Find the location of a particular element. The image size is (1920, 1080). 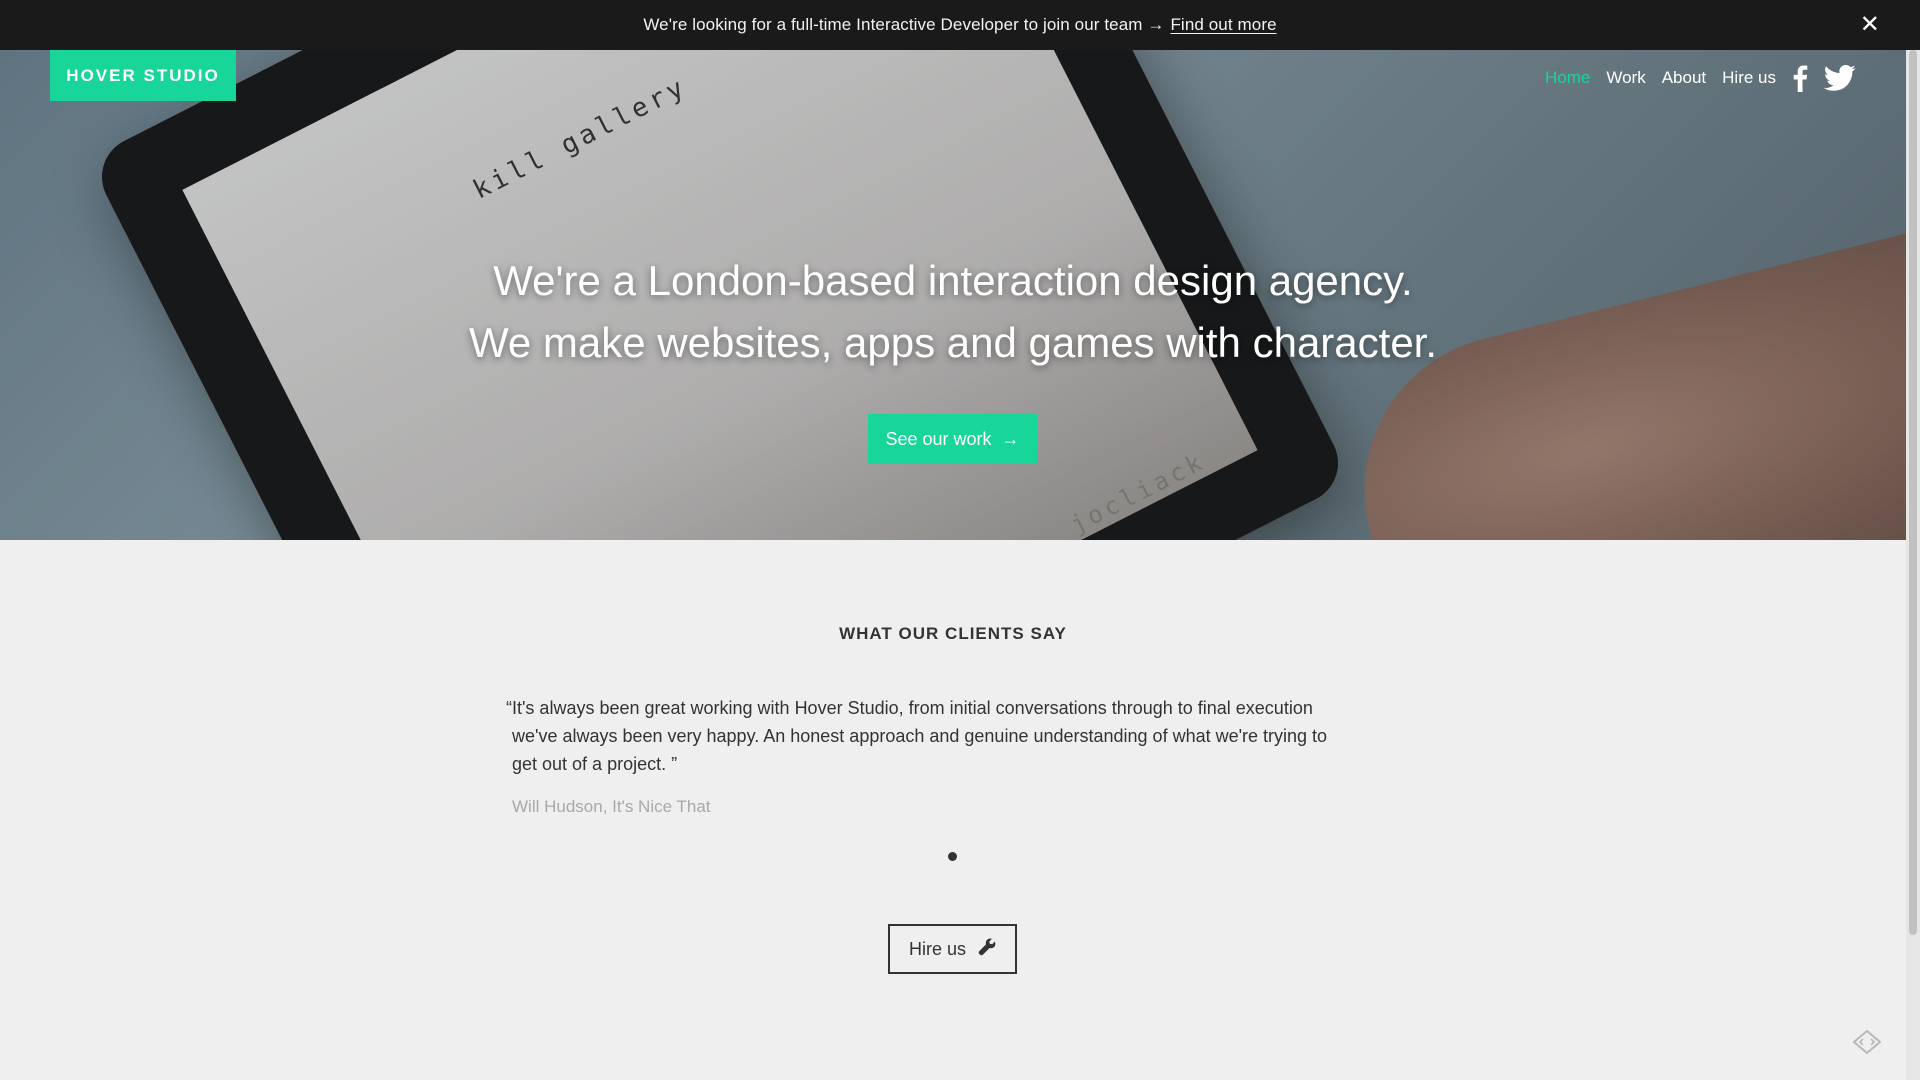

twitter-icon is located at coordinates (1840, 78).